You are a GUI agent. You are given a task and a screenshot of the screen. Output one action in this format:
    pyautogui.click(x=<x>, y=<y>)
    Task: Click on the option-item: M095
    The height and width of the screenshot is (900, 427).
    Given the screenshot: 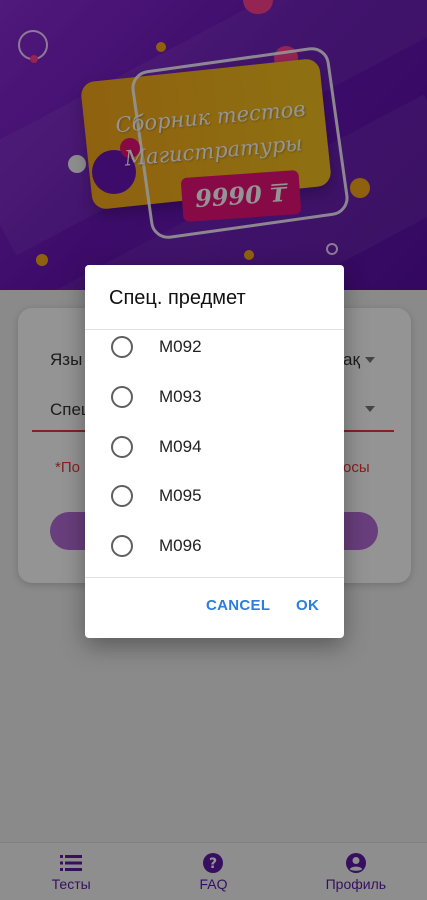 What is the action you would take?
    pyautogui.click(x=214, y=496)
    